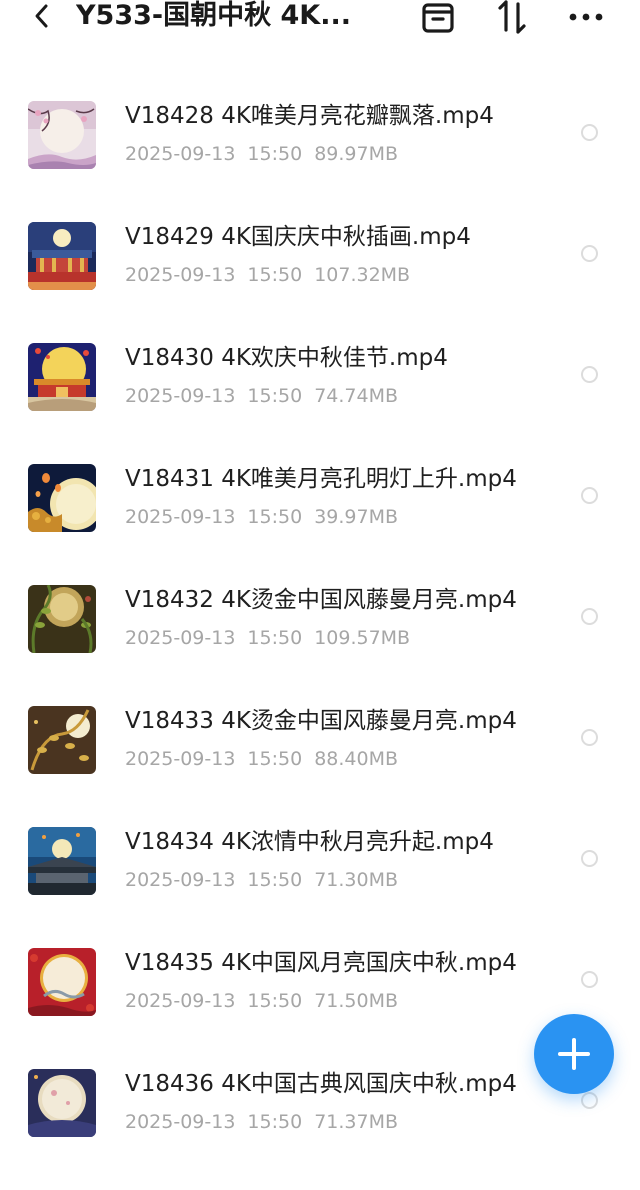  I want to click on back-button, so click(42, 16).